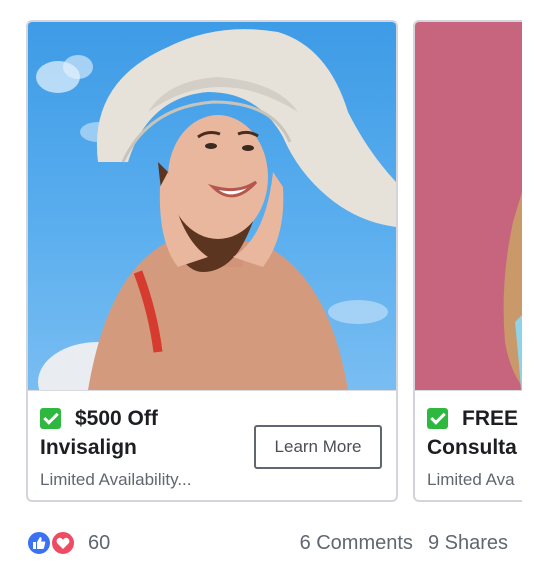  What do you see at coordinates (267, 543) in the screenshot?
I see `post-footer: 60 6 Comments 9 Shares` at bounding box center [267, 543].